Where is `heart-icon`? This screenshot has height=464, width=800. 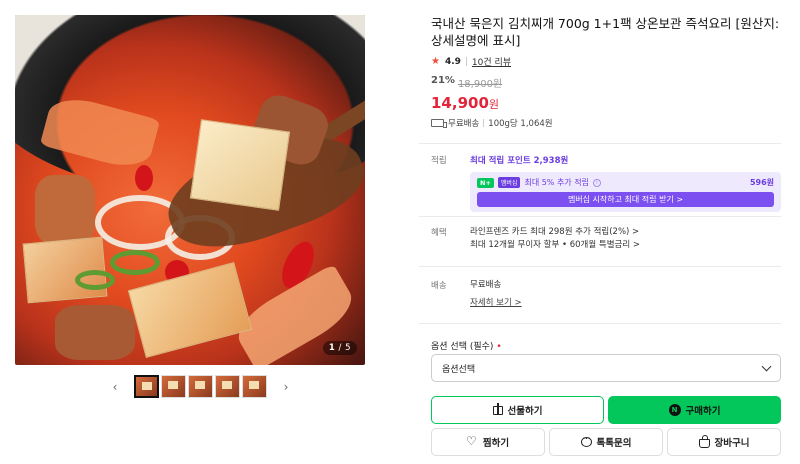 heart-icon is located at coordinates (472, 441).